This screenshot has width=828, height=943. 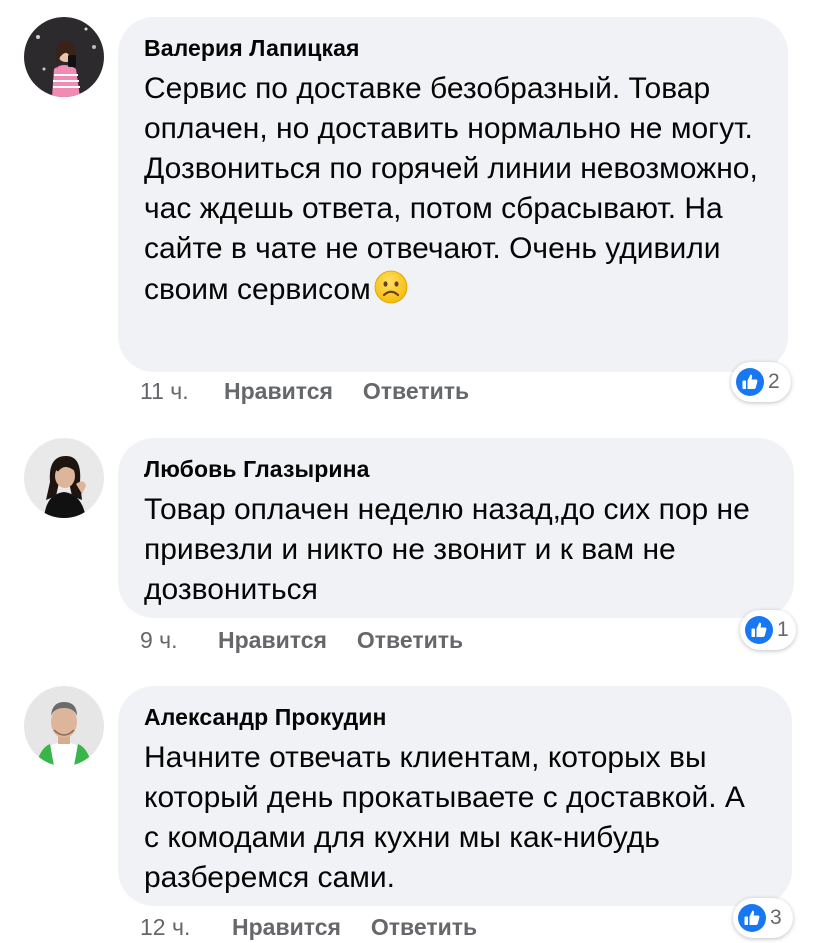 I want to click on comment-author: Любовь Глазырина, so click(x=457, y=469).